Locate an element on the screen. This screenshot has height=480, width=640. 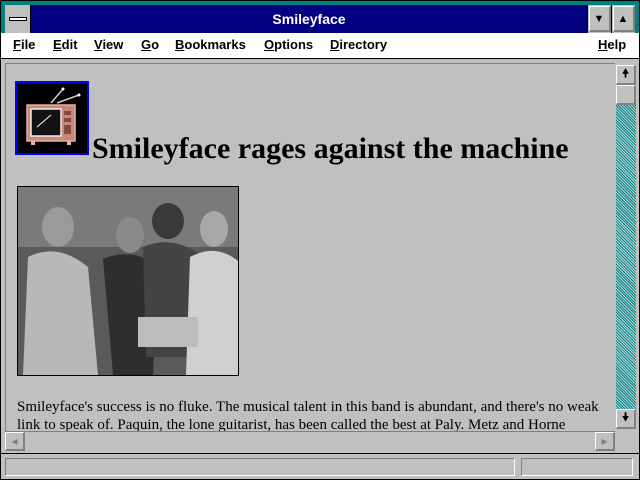
status-bar is located at coordinates (320, 466).